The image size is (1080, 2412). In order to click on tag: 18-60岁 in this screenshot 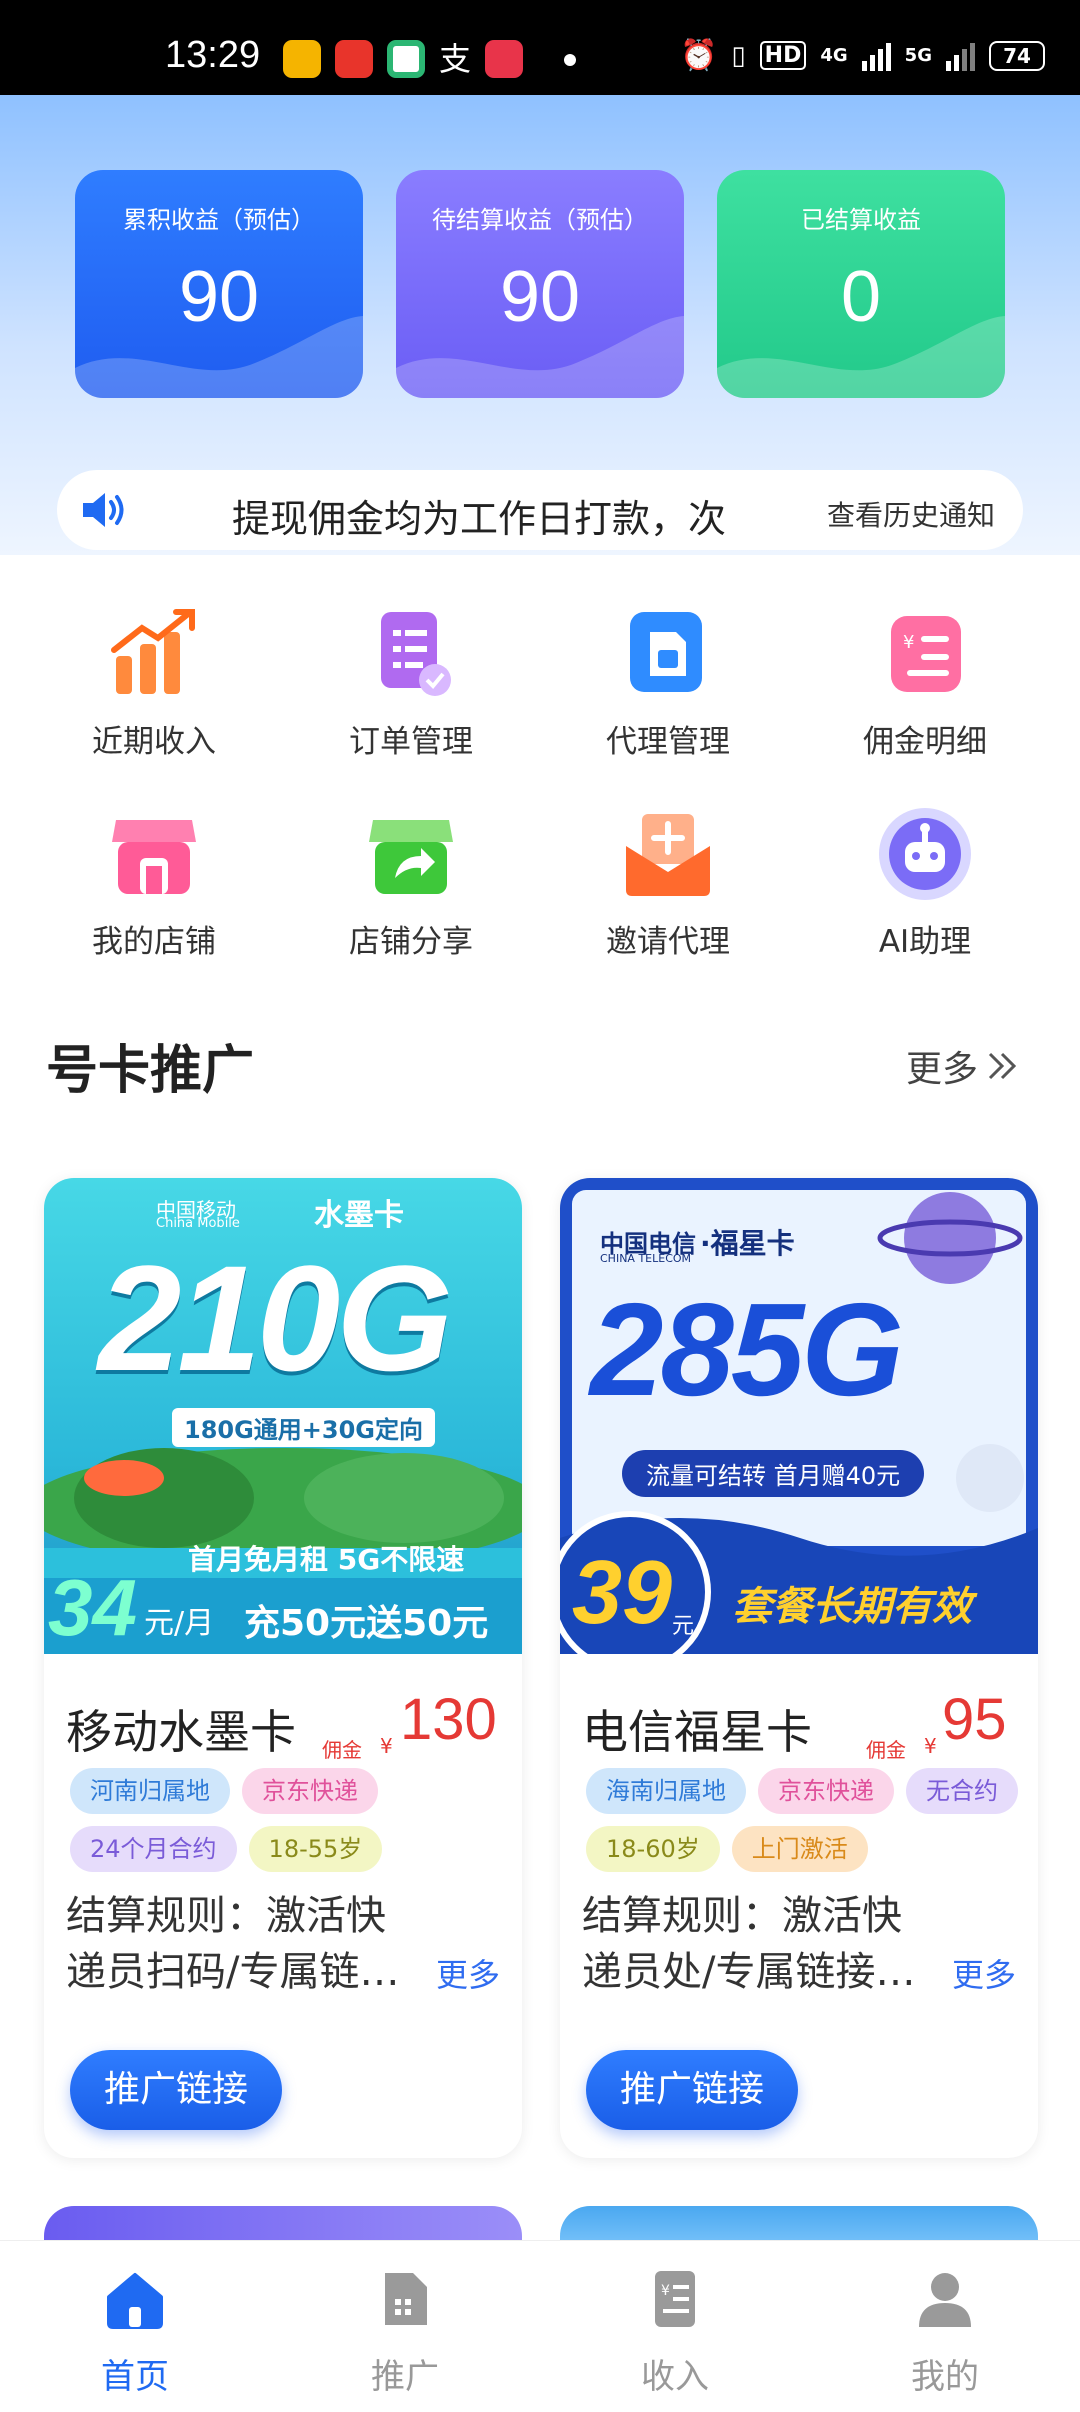, I will do `click(653, 1849)`.